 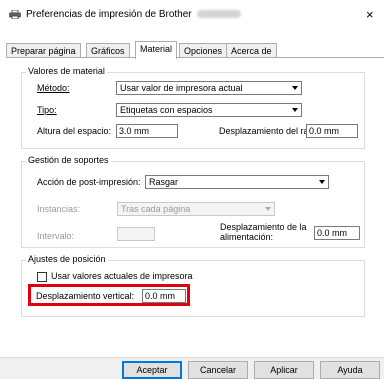 I want to click on group-title-ajustes: Ajustes de posición, so click(x=67, y=259).